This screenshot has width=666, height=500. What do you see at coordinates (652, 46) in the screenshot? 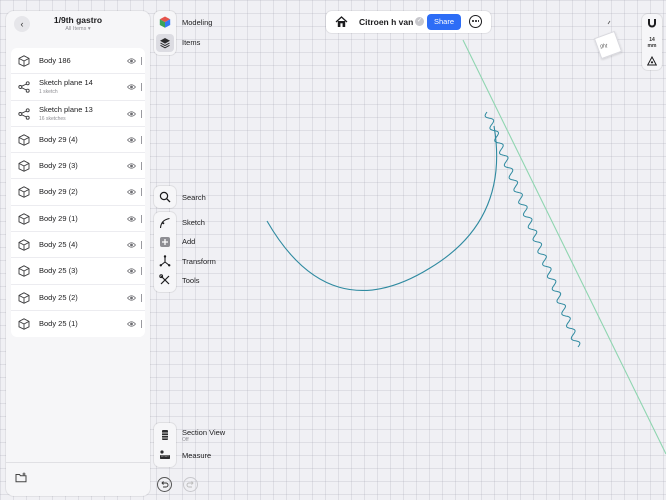
I see `grid-scale-unit: mm` at bounding box center [652, 46].